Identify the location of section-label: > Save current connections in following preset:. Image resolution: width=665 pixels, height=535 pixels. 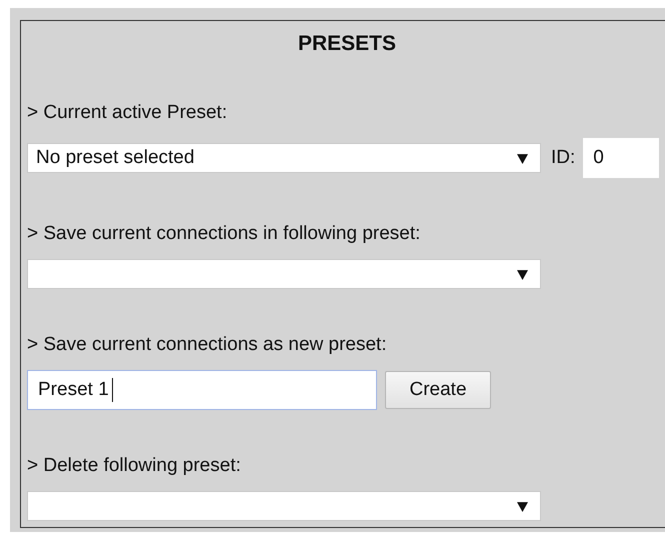
(224, 234).